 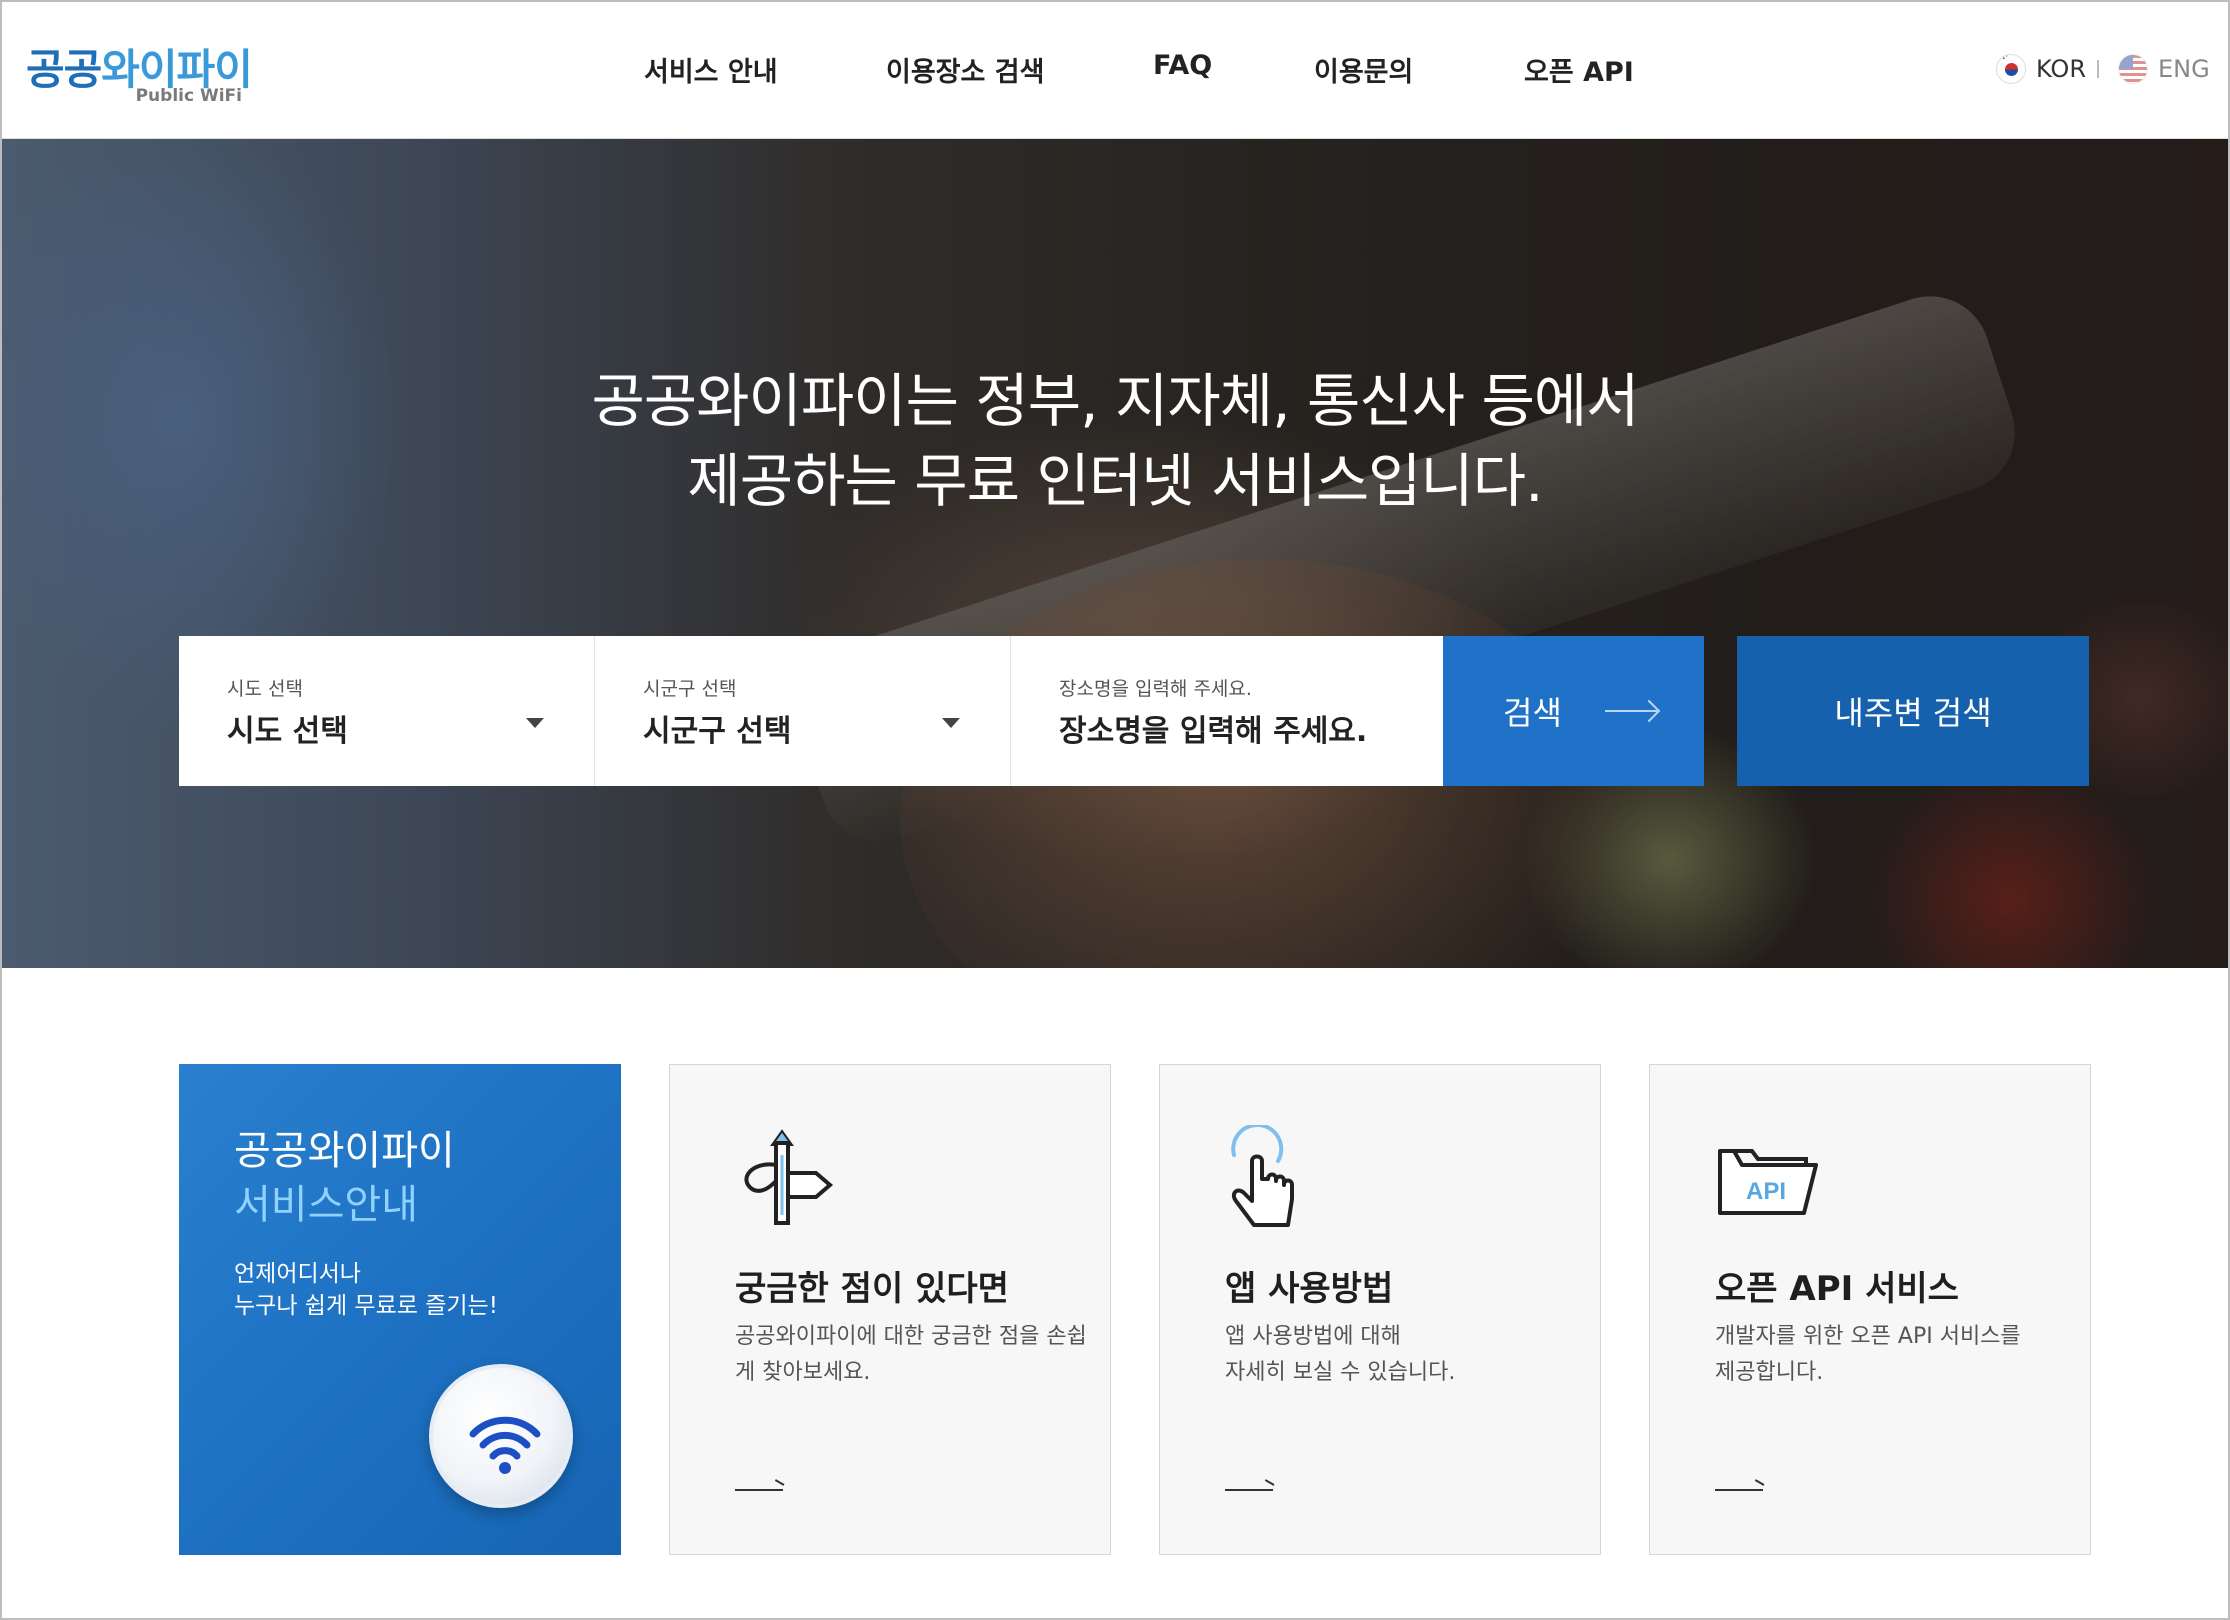 I want to click on app-card-title: 앱 사용방법, so click(x=1309, y=1289).